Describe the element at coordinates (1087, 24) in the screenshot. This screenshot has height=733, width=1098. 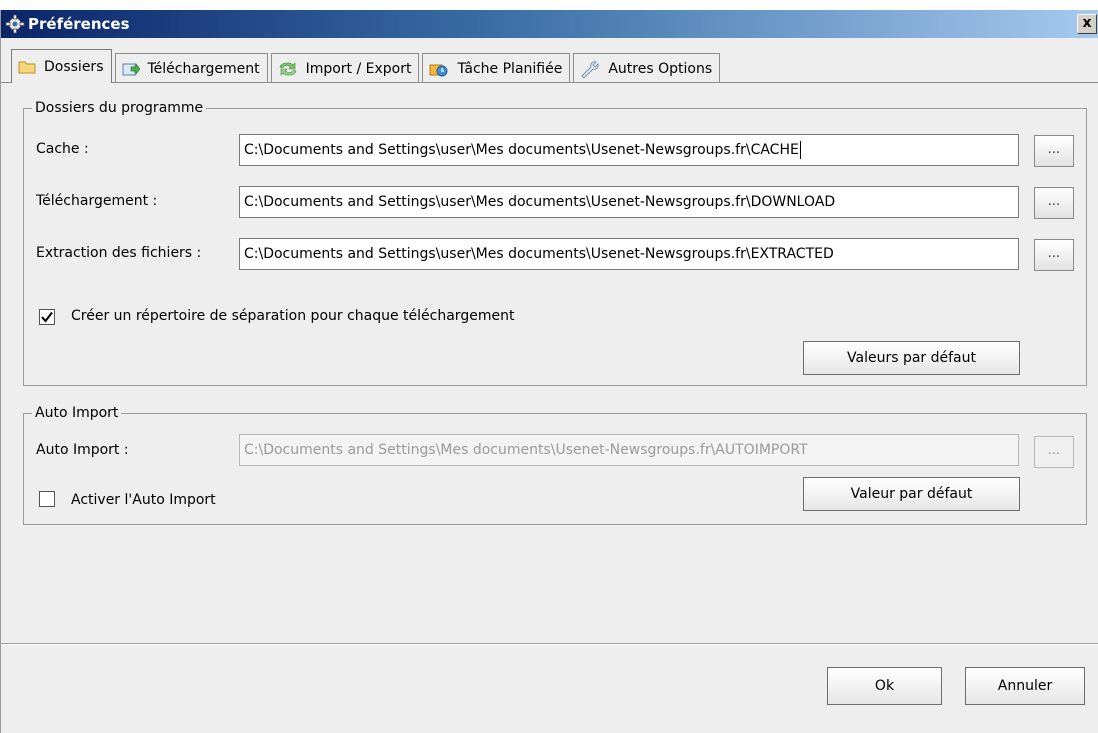
I see `close-button: x` at that location.